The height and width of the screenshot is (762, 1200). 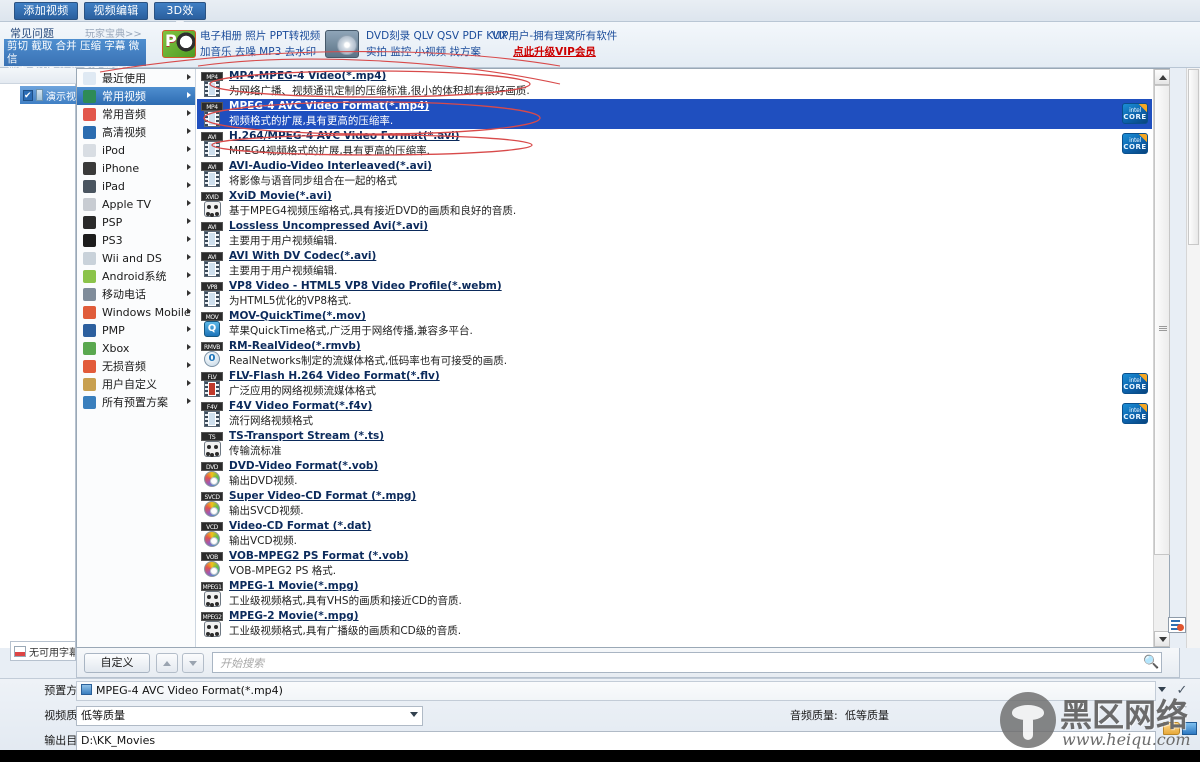 I want to click on category-item-5: iPhone, so click(x=136, y=168).